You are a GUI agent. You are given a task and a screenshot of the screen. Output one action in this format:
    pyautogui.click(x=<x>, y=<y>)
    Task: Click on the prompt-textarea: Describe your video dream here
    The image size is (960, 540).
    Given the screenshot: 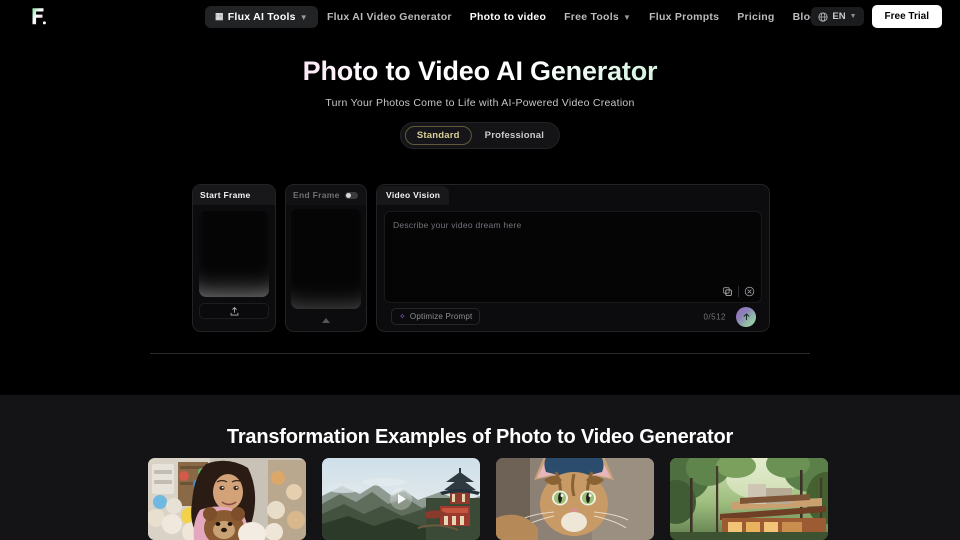 What is the action you would take?
    pyautogui.click(x=573, y=256)
    